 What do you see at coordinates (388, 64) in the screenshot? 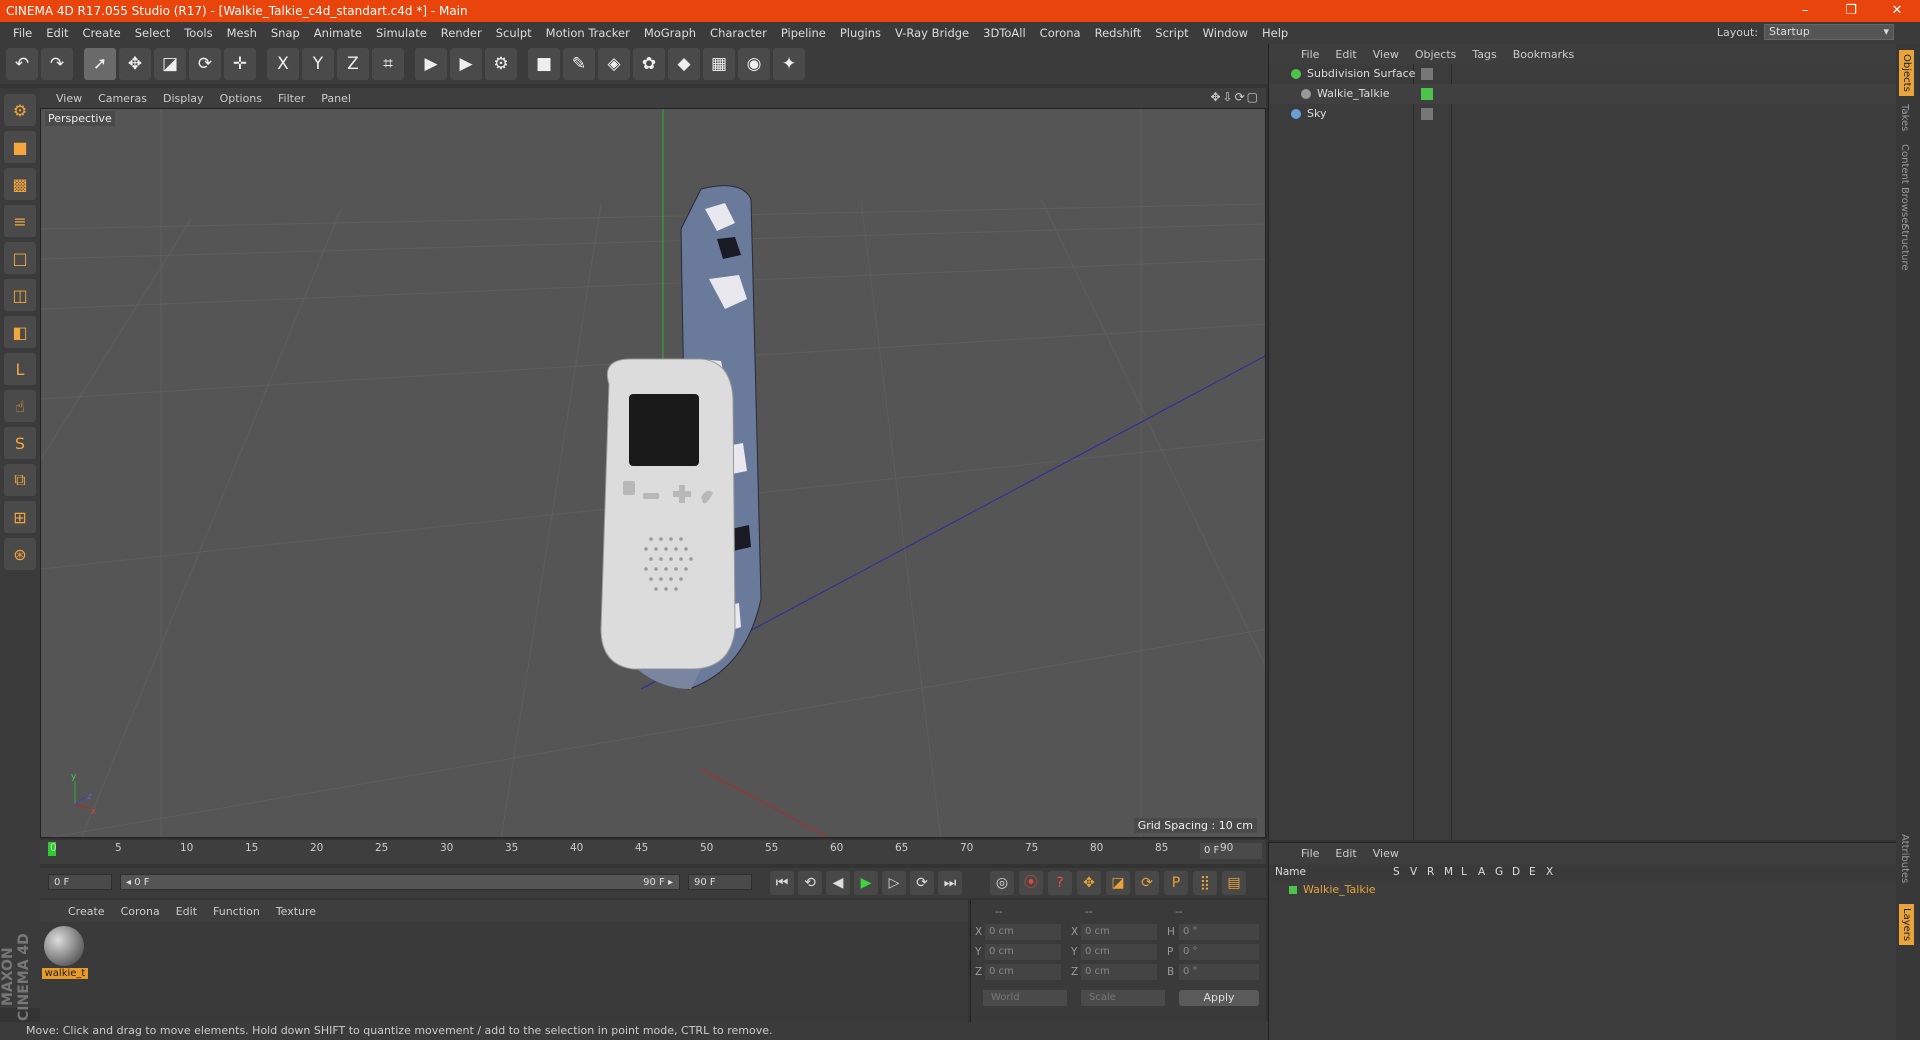
I see `coord-system-button: ⌗` at bounding box center [388, 64].